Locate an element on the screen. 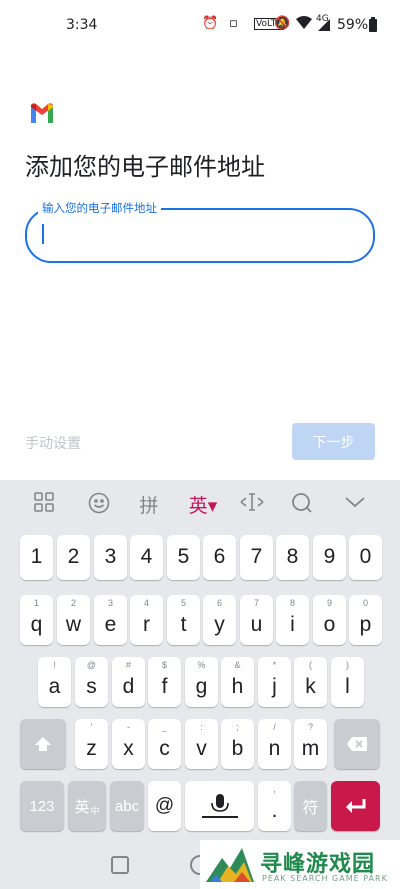  key-d: # d is located at coordinates (128, 682).